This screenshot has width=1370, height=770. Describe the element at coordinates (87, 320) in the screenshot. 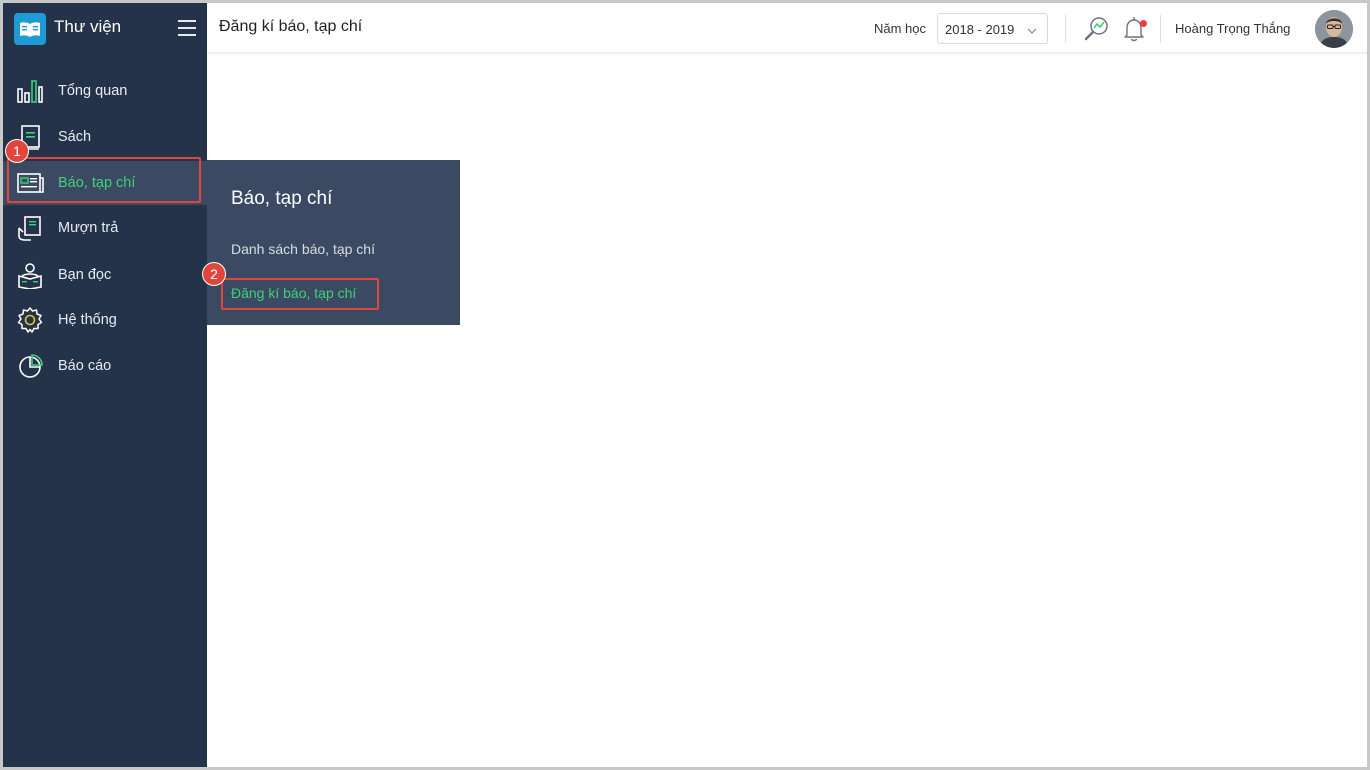

I see `sidebar-item-label: Hệ thống` at that location.